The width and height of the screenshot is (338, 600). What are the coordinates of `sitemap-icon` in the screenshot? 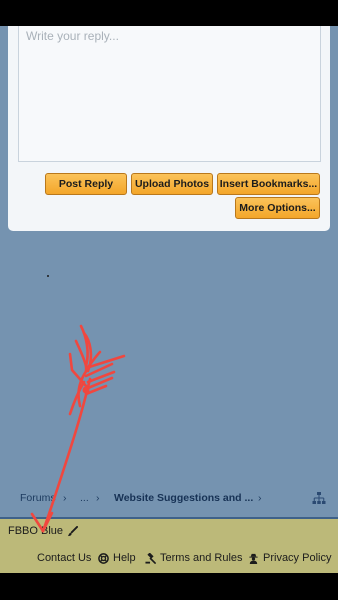 It's located at (319, 498).